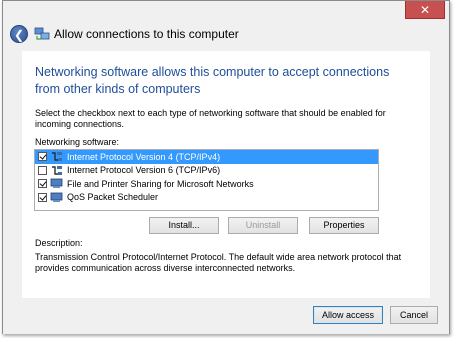 Image resolution: width=454 pixels, height=338 pixels. I want to click on description-label: Description:, so click(59, 243).